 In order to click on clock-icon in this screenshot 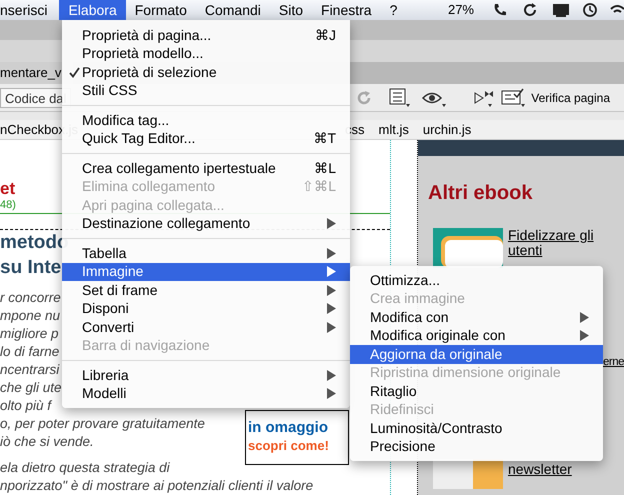, I will do `click(590, 10)`.